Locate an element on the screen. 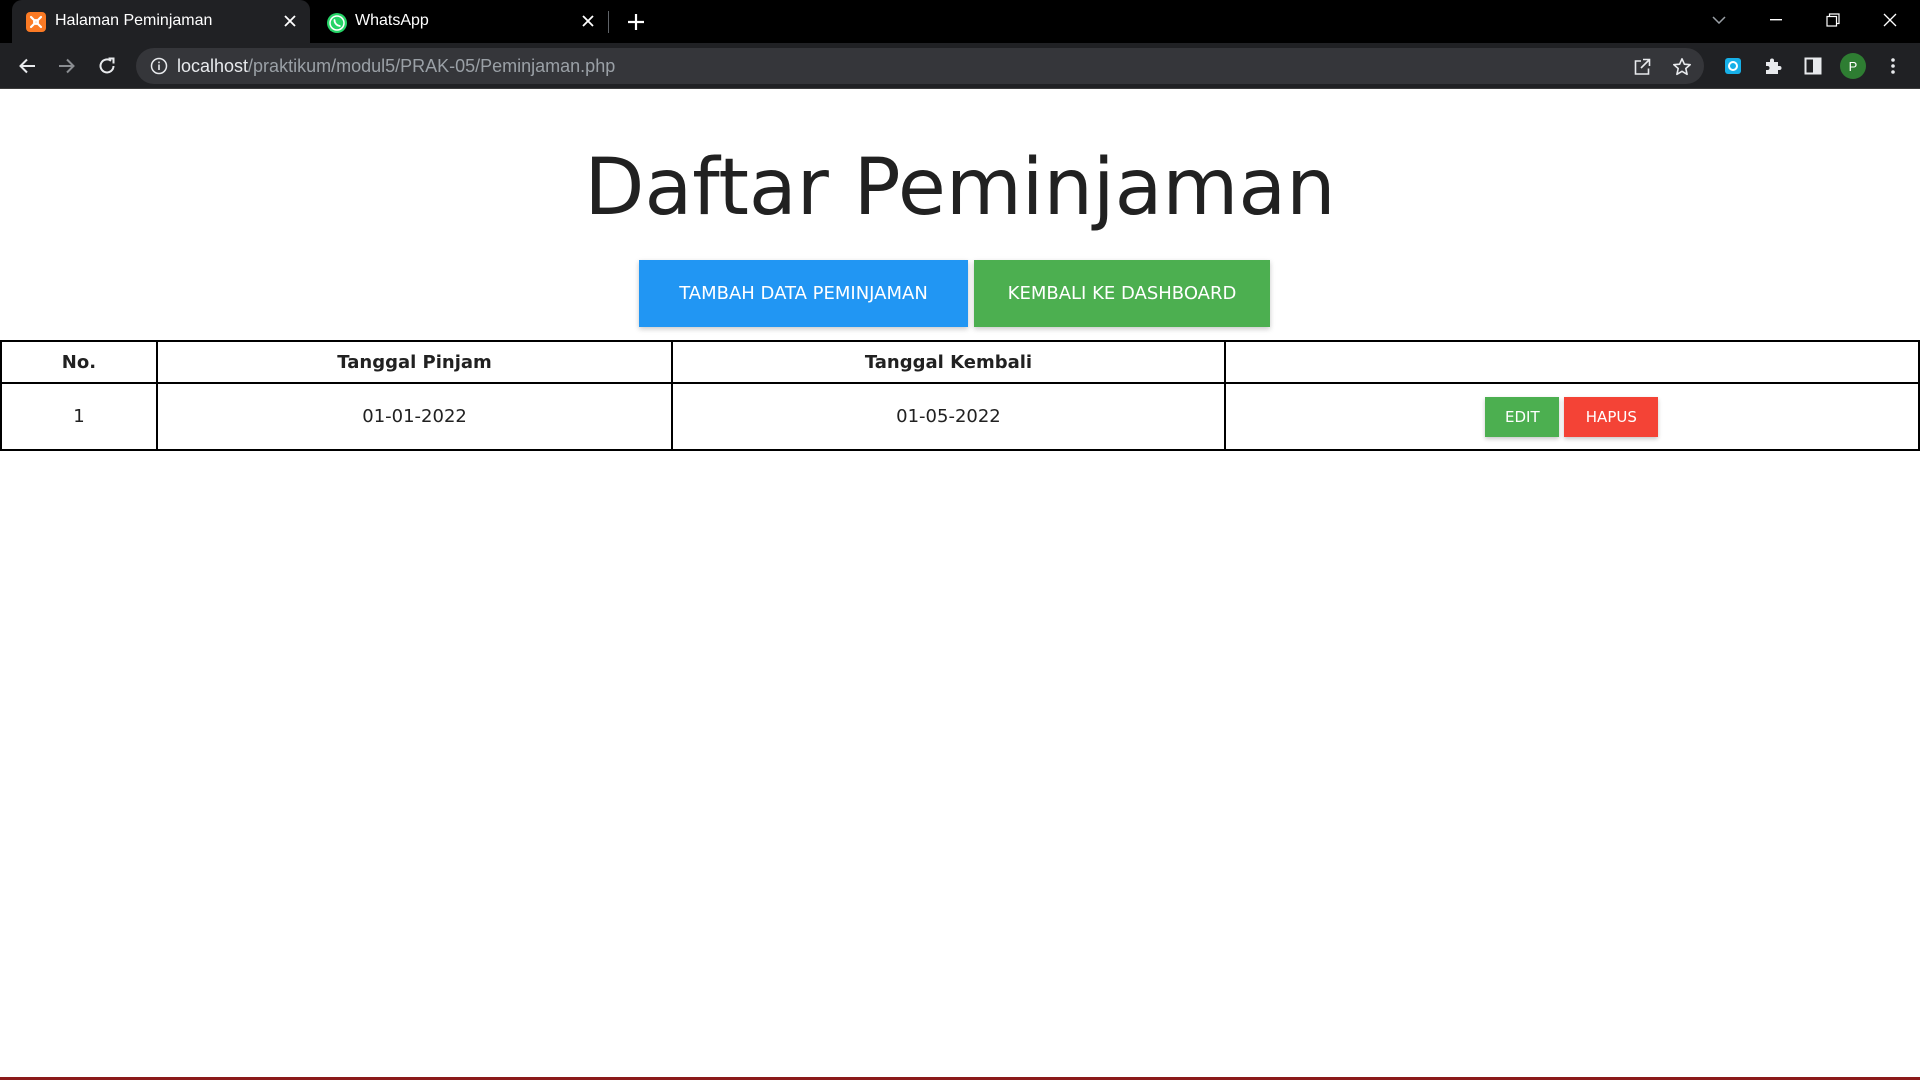 The width and height of the screenshot is (1920, 1080). cell-tanggal-pinjam: 01-01-2022 is located at coordinates (414, 416).